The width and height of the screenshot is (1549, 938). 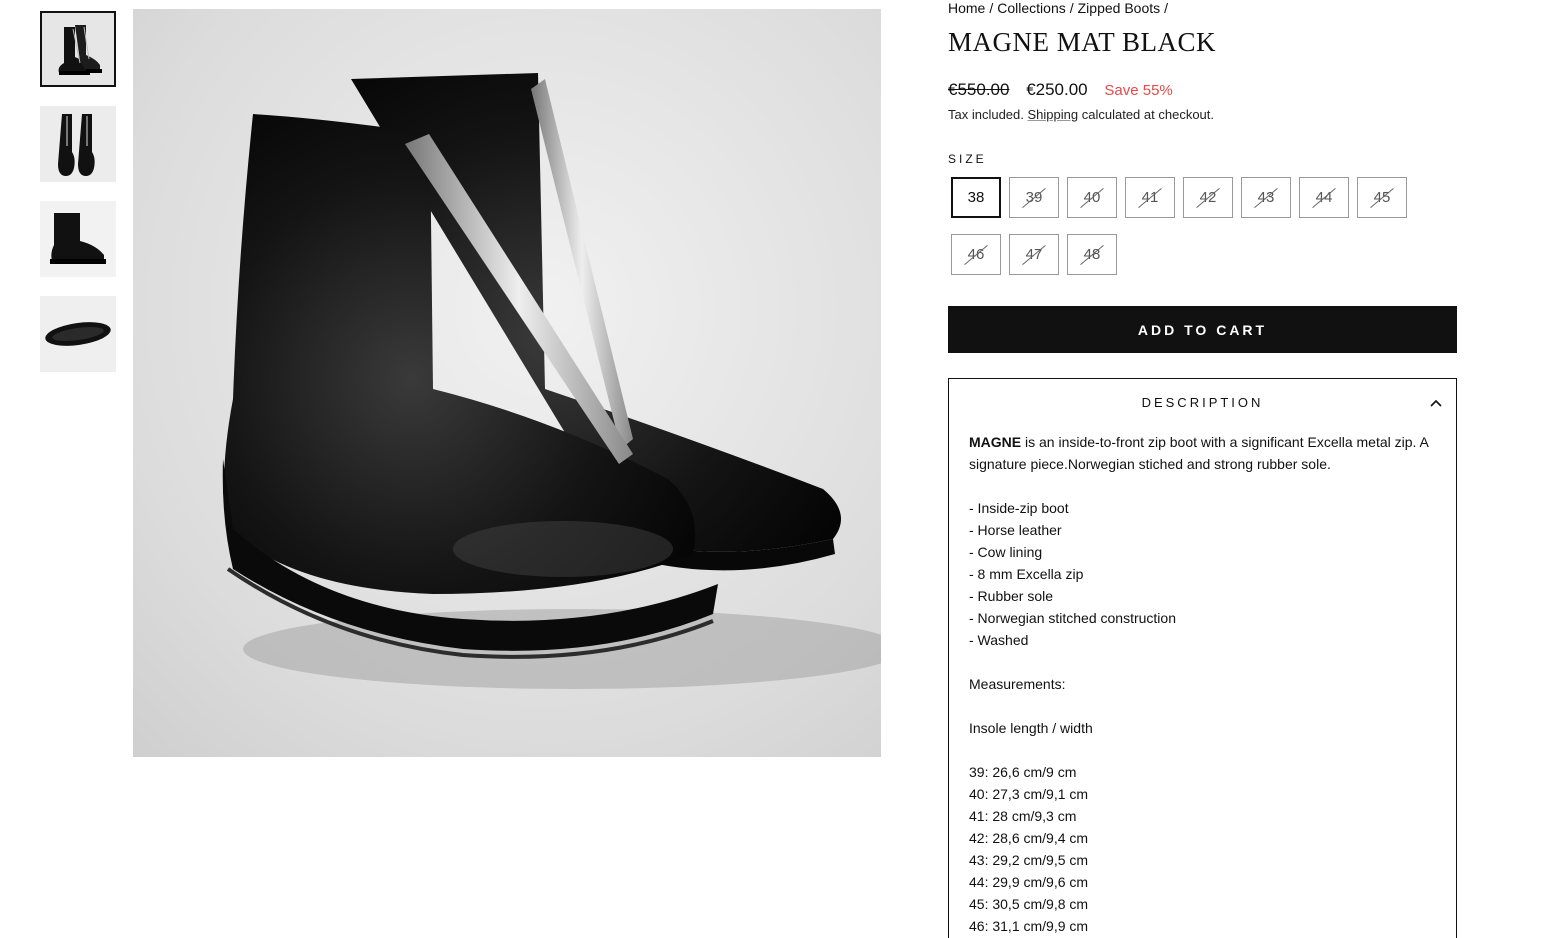 I want to click on boot-side-icon, so click(x=78, y=239).